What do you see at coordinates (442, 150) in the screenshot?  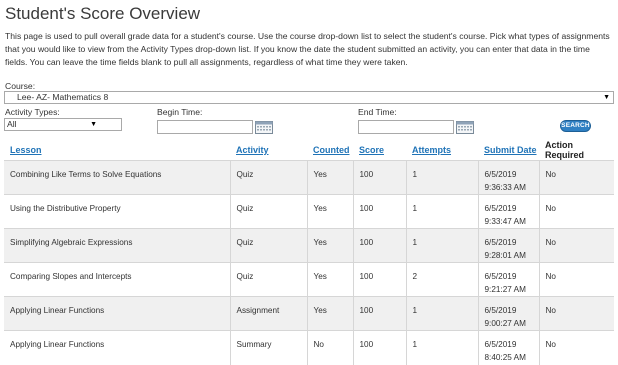 I see `header-attempts: Attempts` at bounding box center [442, 150].